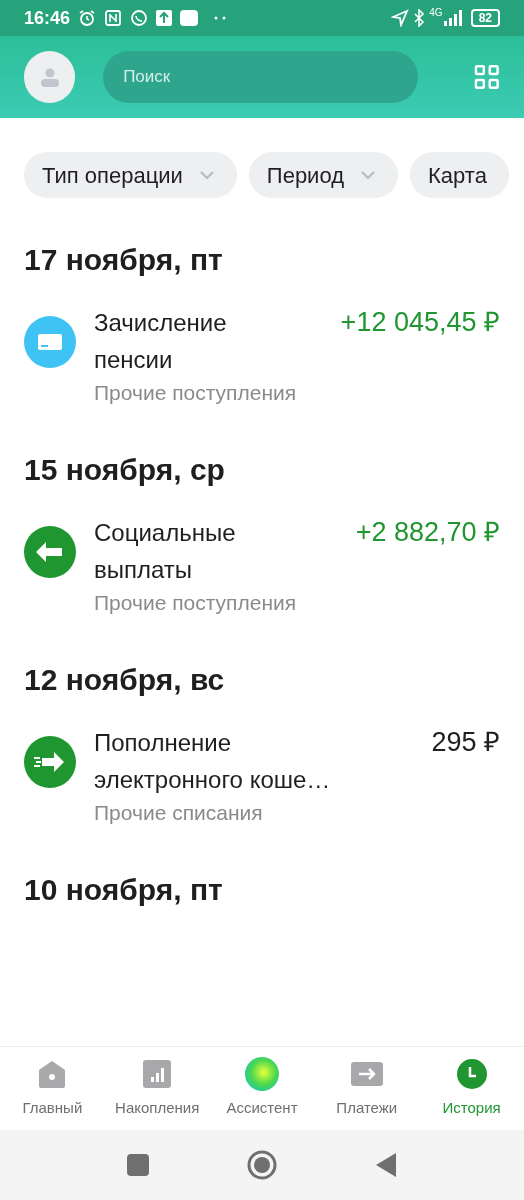  I want to click on home-button-icon, so click(262, 1165).